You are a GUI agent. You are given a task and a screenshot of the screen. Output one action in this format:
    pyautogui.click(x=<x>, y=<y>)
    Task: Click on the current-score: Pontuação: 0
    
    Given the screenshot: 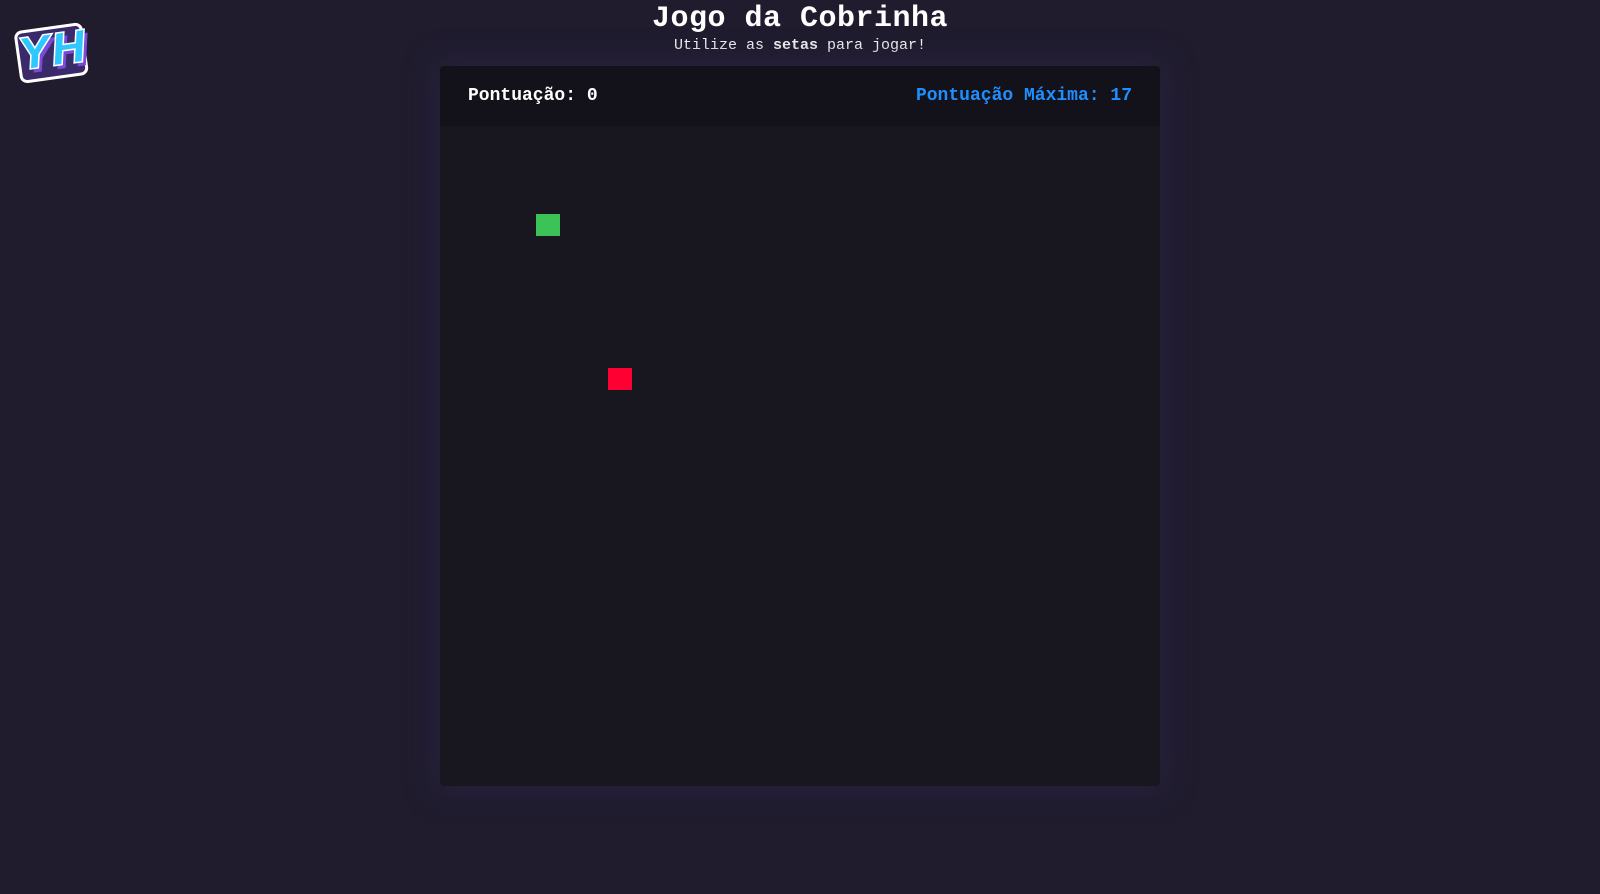 What is the action you would take?
    pyautogui.click(x=533, y=96)
    